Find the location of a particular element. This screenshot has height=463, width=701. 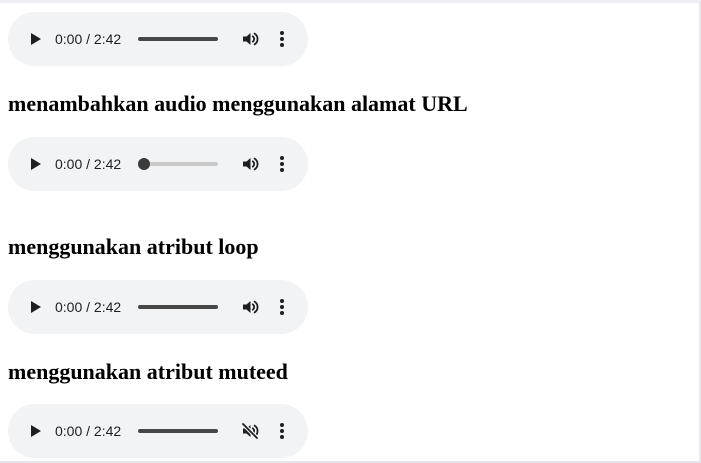

heading-muted: menggunakan atribut muteed is located at coordinates (148, 371).